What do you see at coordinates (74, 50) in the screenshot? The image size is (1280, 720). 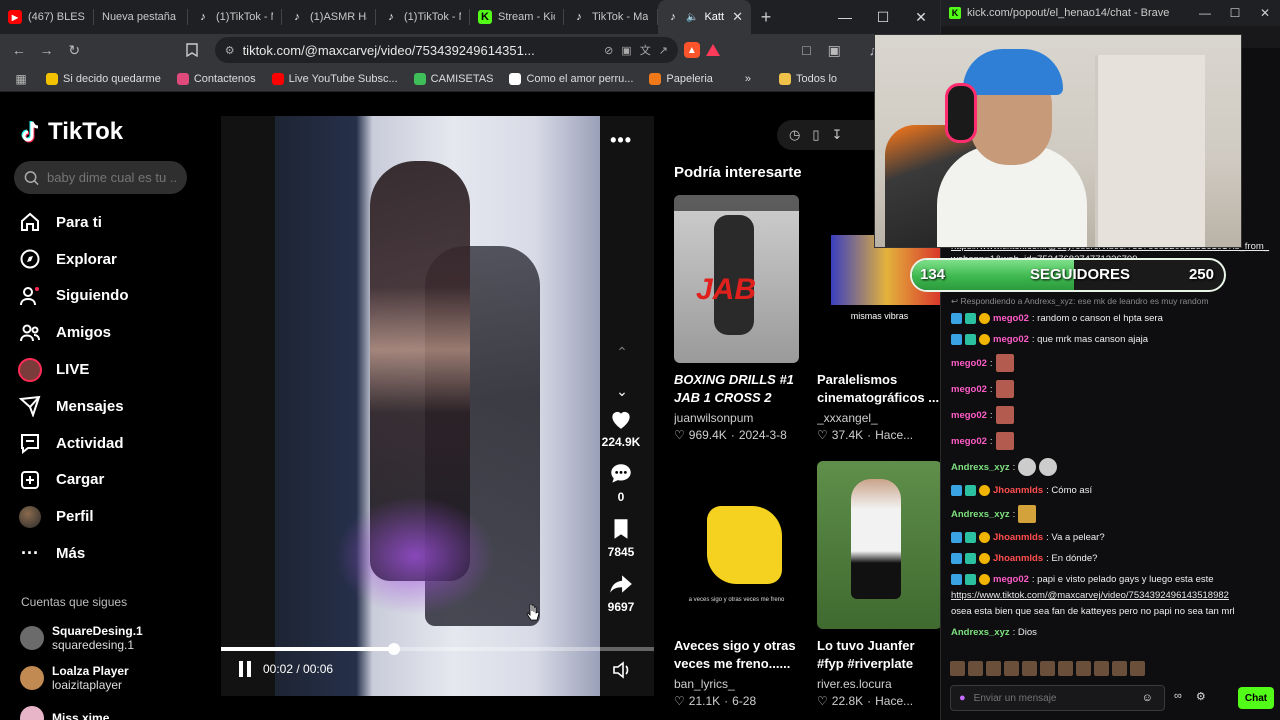 I see `reload-button: ↻` at bounding box center [74, 50].